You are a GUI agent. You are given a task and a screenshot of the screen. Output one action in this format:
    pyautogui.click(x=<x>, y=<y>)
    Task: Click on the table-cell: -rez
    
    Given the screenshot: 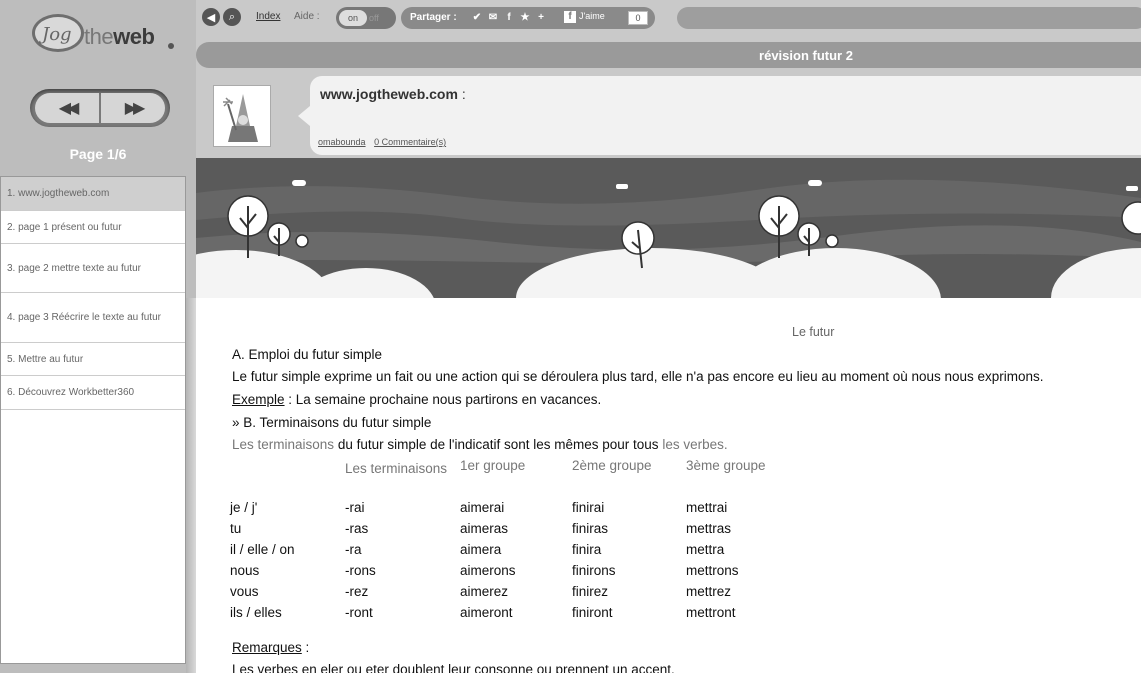 What is the action you would take?
    pyautogui.click(x=357, y=591)
    